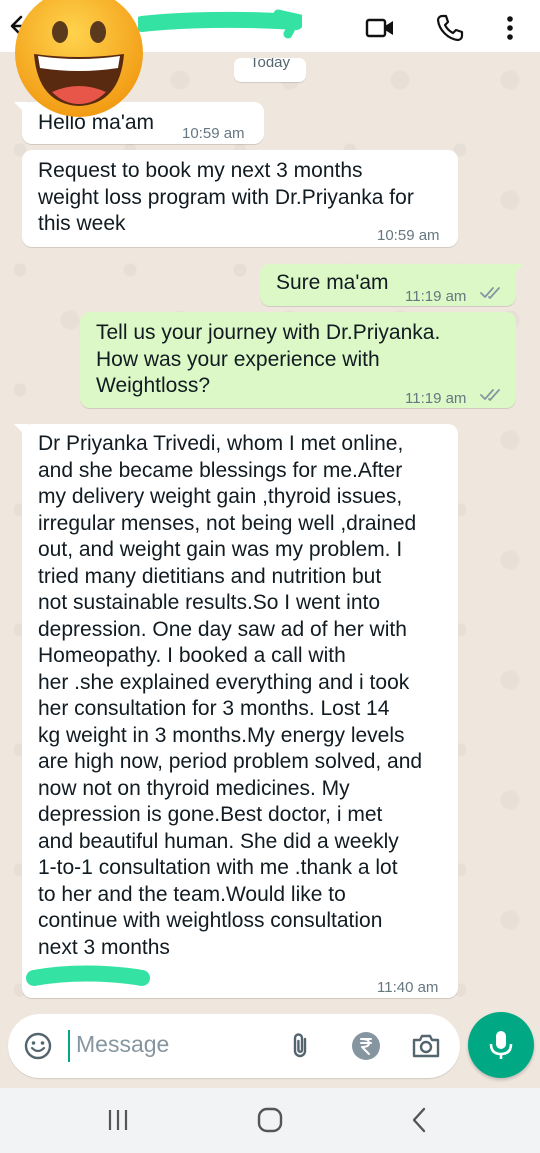 The height and width of the screenshot is (1153, 540). I want to click on system-navigation-bar, so click(270, 1120).